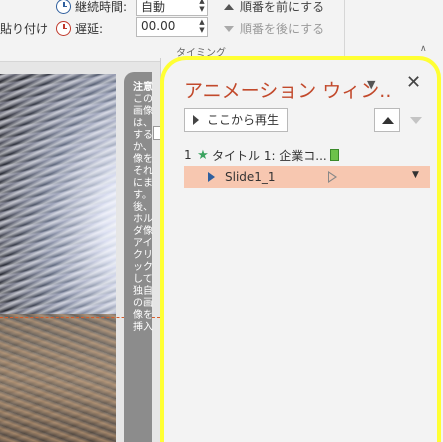  I want to click on duration-row: 継続時間:, so click(95, 8).